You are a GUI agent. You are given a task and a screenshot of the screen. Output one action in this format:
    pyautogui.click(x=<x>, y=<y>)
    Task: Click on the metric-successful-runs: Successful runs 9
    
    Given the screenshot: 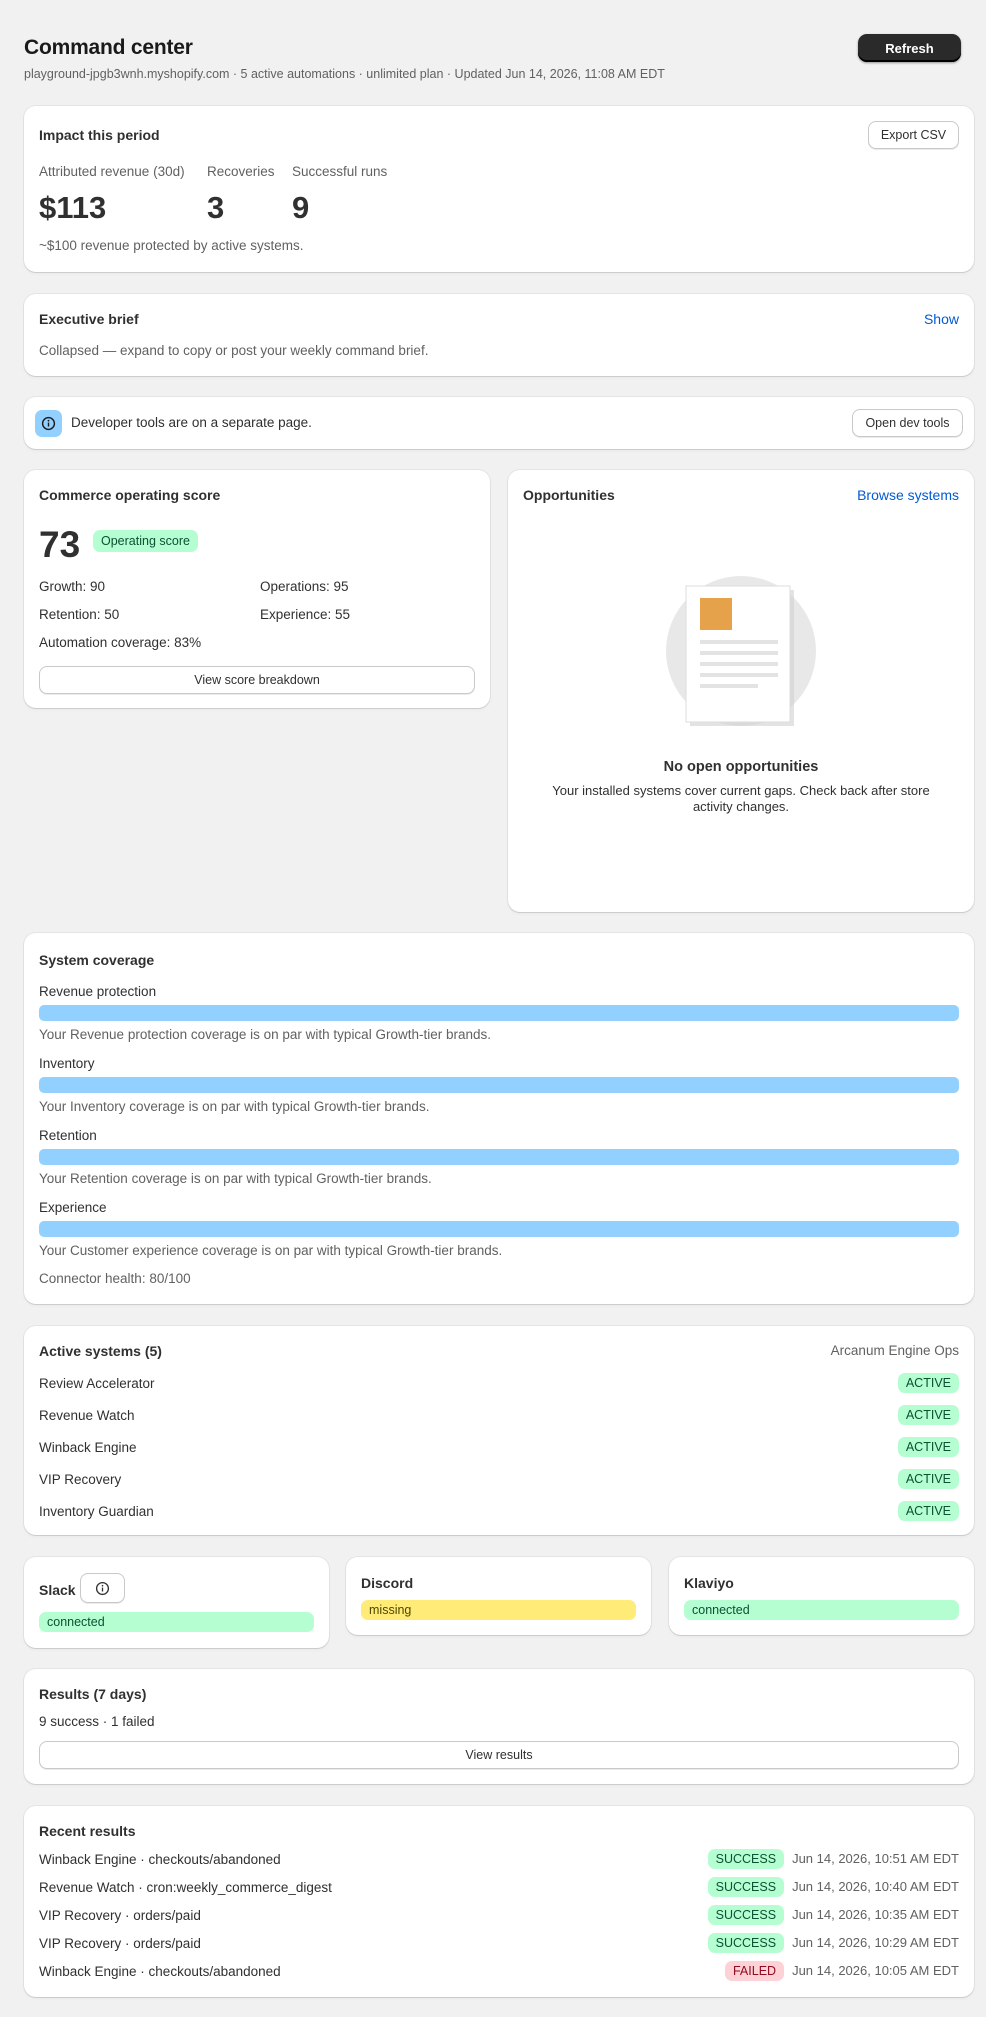 What is the action you would take?
    pyautogui.click(x=339, y=196)
    